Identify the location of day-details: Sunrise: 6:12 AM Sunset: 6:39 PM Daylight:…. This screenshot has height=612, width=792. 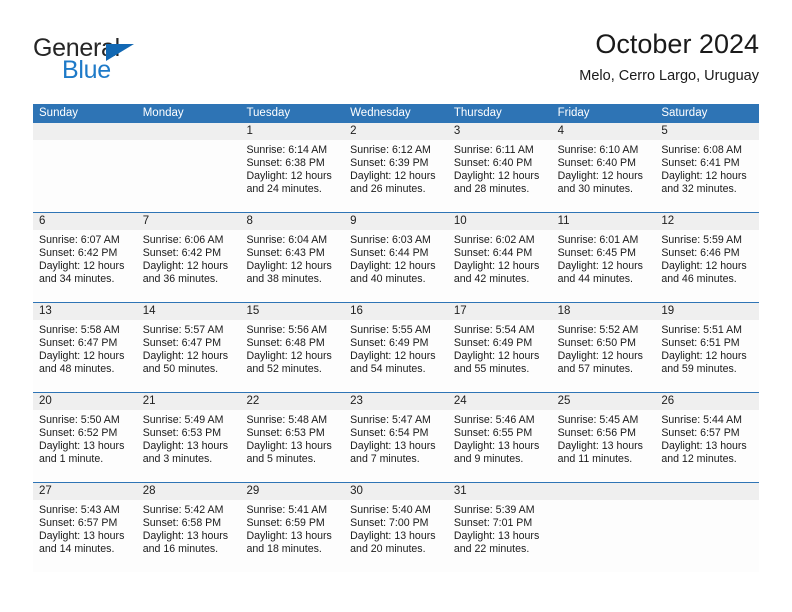
(396, 168).